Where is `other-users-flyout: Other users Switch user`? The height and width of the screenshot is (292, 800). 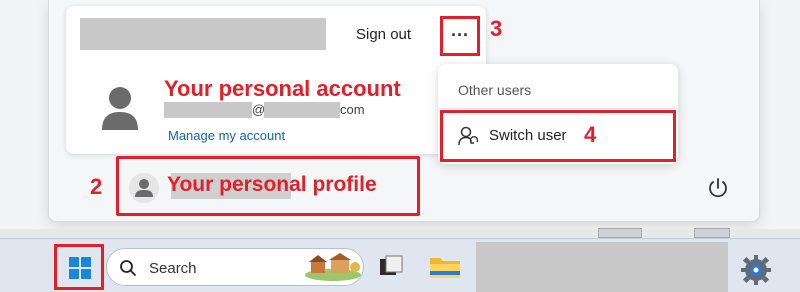 other-users-flyout: Other users Switch user is located at coordinates (558, 114).